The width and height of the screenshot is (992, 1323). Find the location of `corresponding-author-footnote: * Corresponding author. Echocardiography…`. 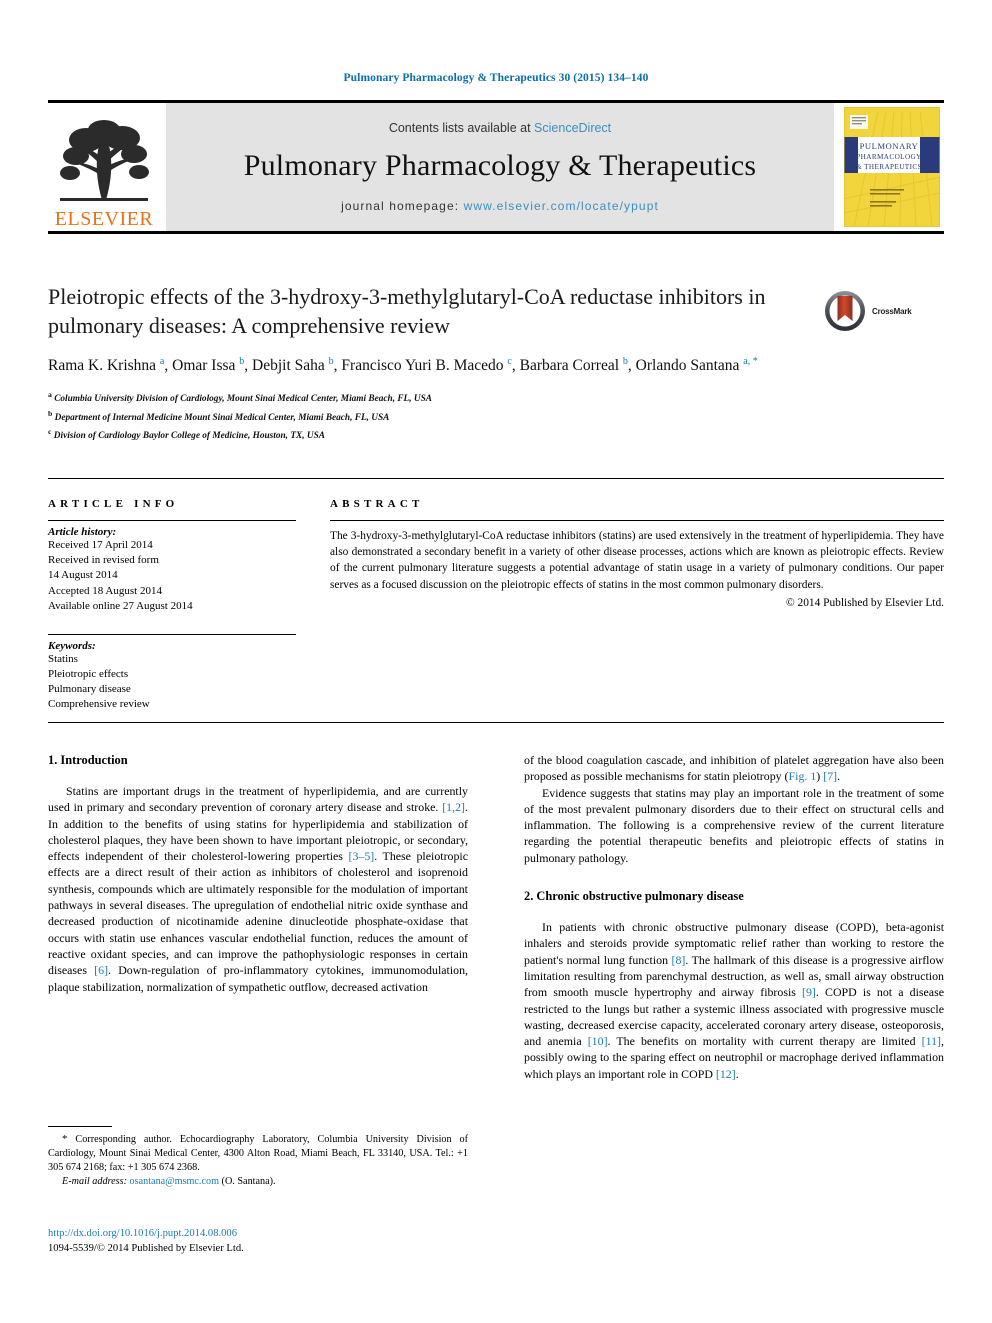

corresponding-author-footnote: * Corresponding author. Echocardiography… is located at coordinates (258, 1157).